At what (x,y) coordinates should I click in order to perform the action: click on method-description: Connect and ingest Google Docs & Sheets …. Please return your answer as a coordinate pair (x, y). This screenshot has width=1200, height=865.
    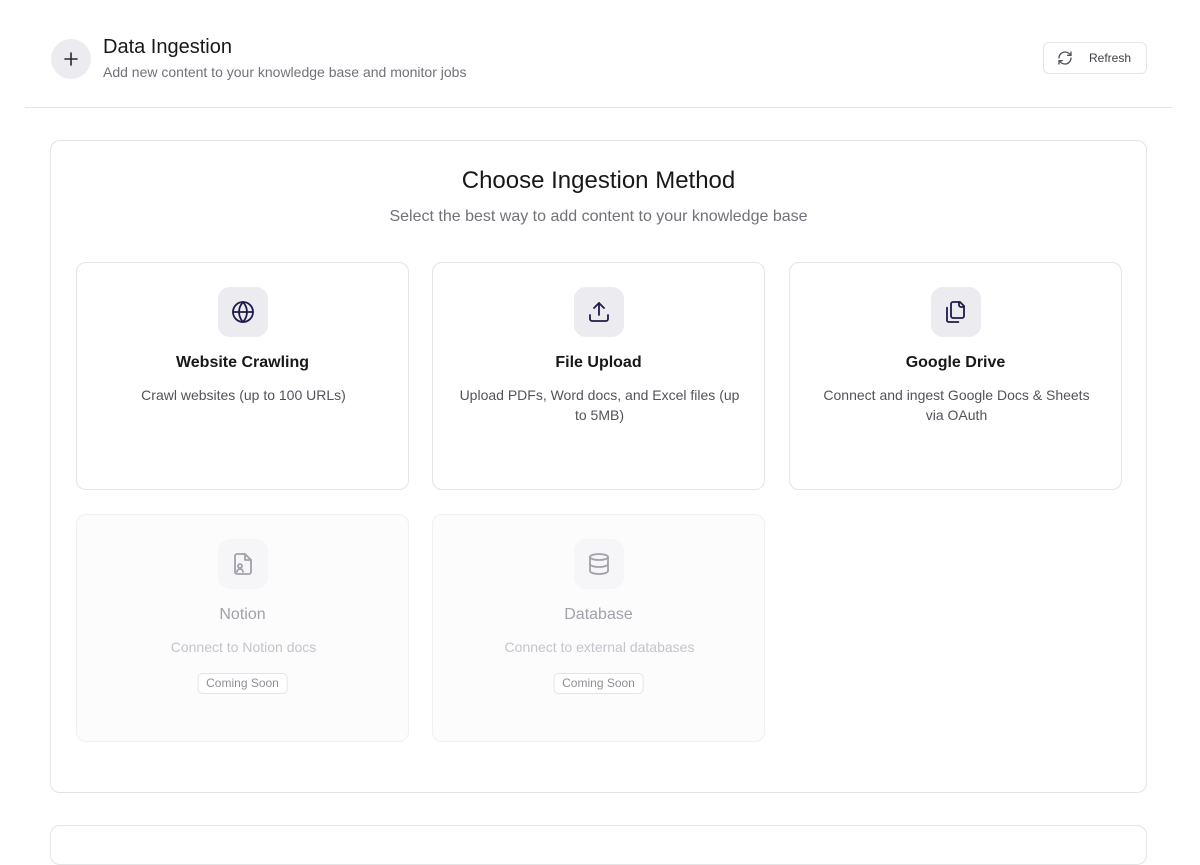
    Looking at the image, I should click on (956, 405).